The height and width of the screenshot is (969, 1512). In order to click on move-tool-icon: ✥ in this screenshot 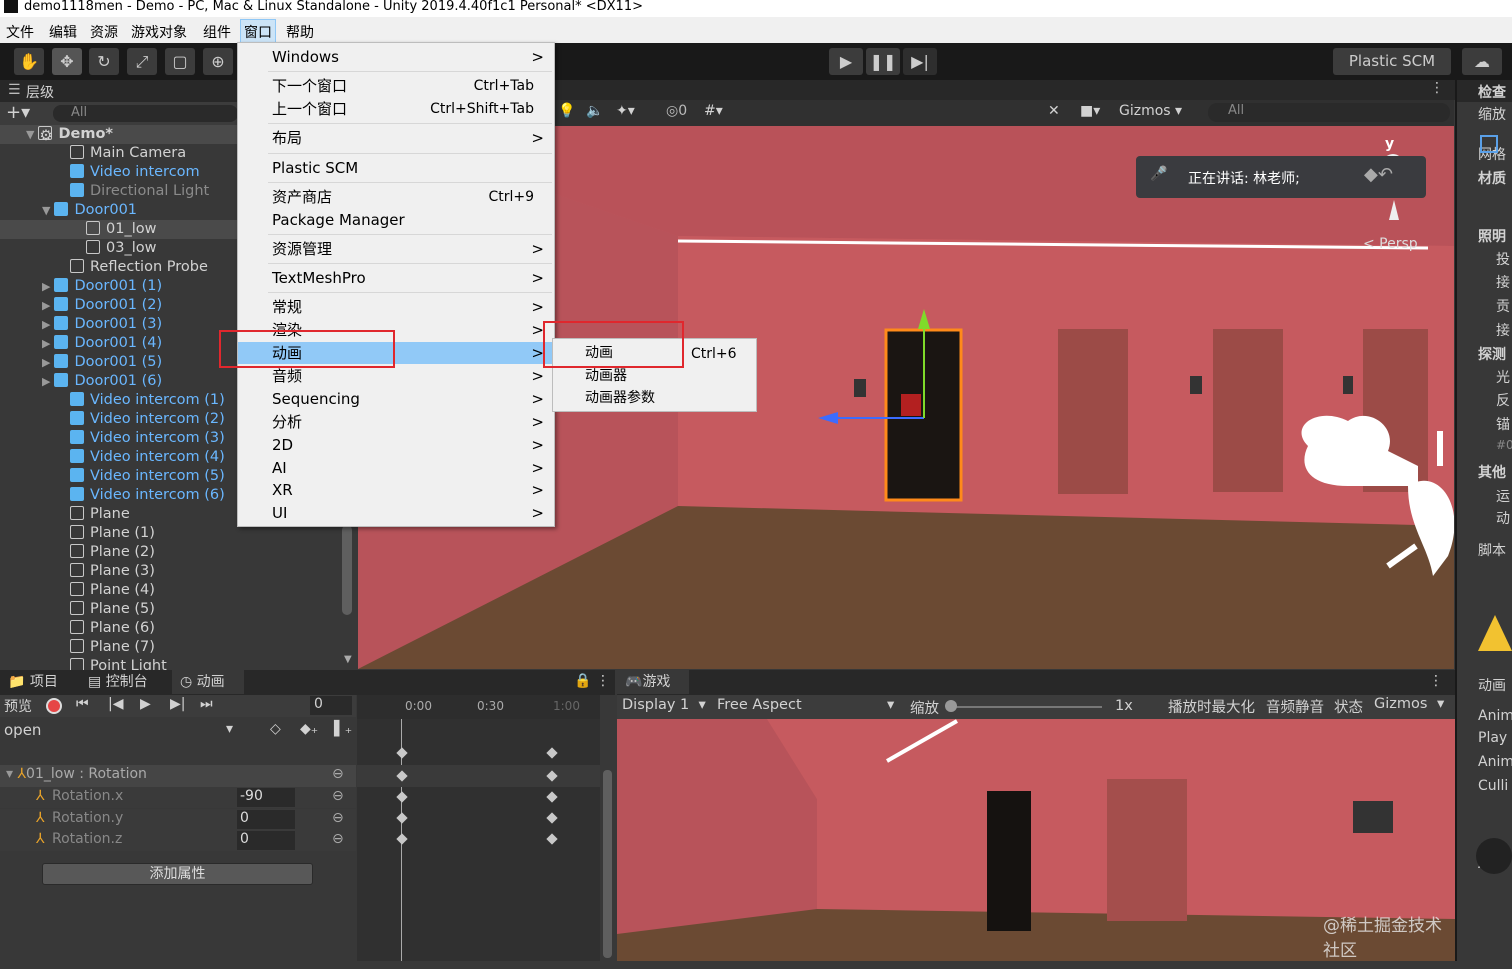, I will do `click(67, 61)`.